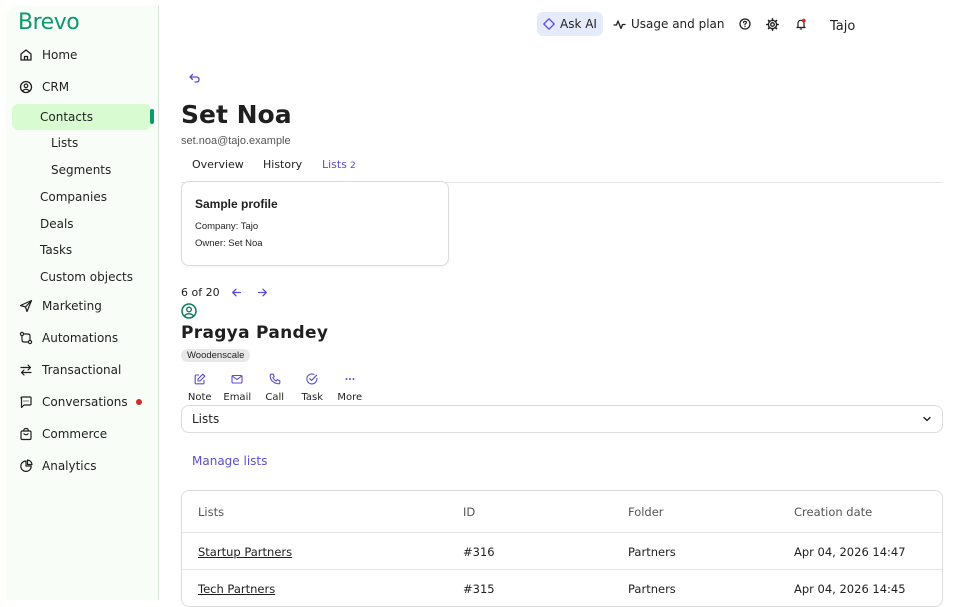  Describe the element at coordinates (263, 292) in the screenshot. I see `arrow-right-icon` at that location.